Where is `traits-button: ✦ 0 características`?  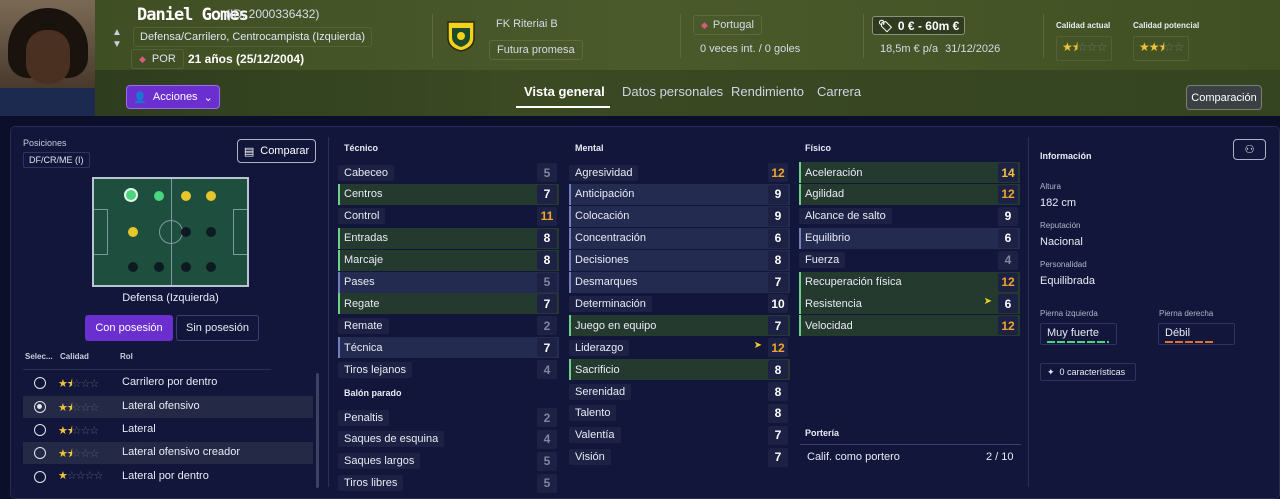
traits-button: ✦ 0 características is located at coordinates (1088, 372).